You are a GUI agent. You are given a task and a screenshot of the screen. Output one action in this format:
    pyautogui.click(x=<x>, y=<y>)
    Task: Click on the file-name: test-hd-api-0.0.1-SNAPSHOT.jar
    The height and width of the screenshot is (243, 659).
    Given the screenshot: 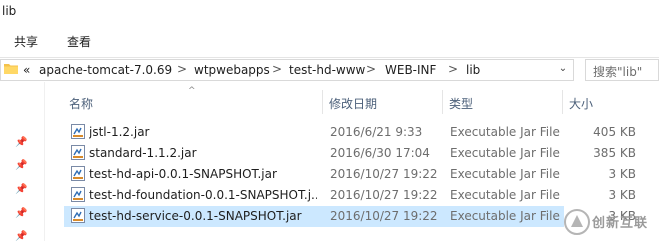 What is the action you would take?
    pyautogui.click(x=183, y=174)
    